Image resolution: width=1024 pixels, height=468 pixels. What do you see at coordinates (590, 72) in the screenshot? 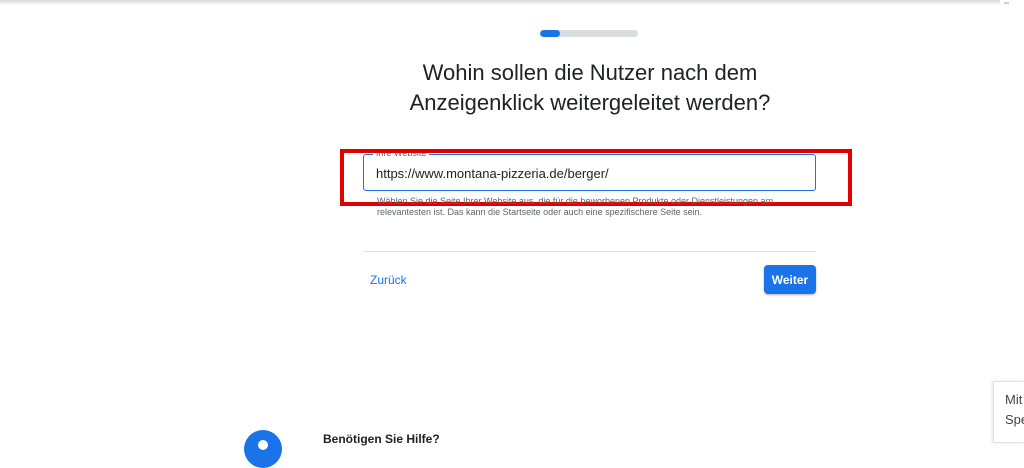
I see `page-title-line1: Wohin sollen die Nutzer nach dem` at bounding box center [590, 72].